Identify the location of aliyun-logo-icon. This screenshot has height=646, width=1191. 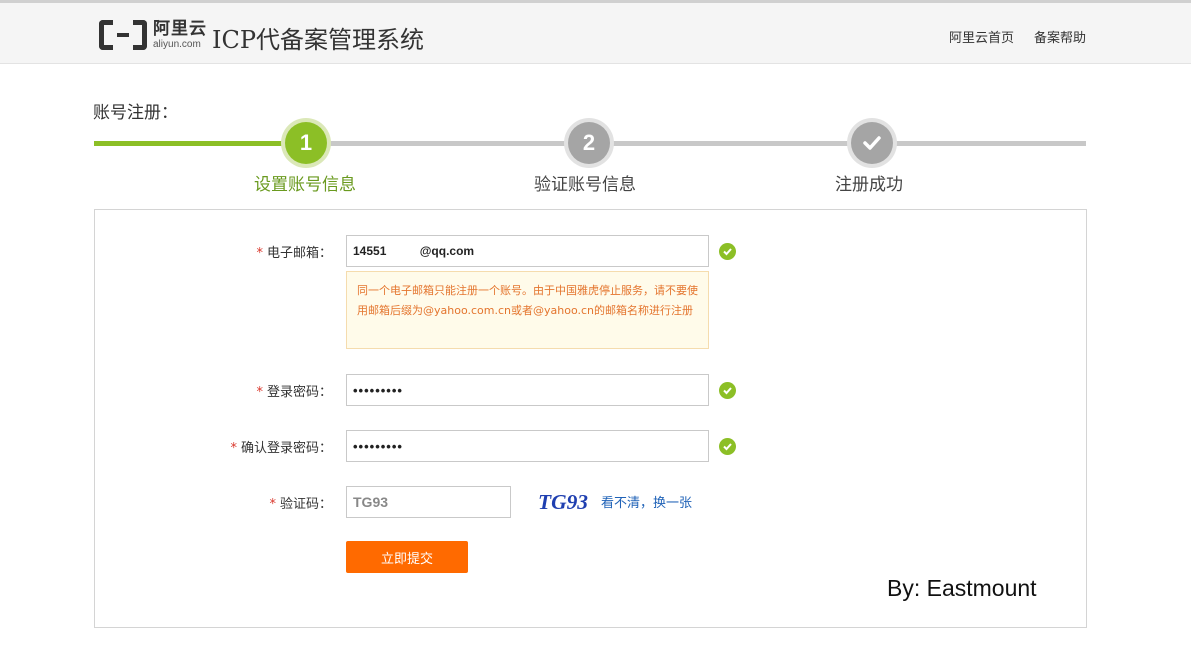
(123, 35).